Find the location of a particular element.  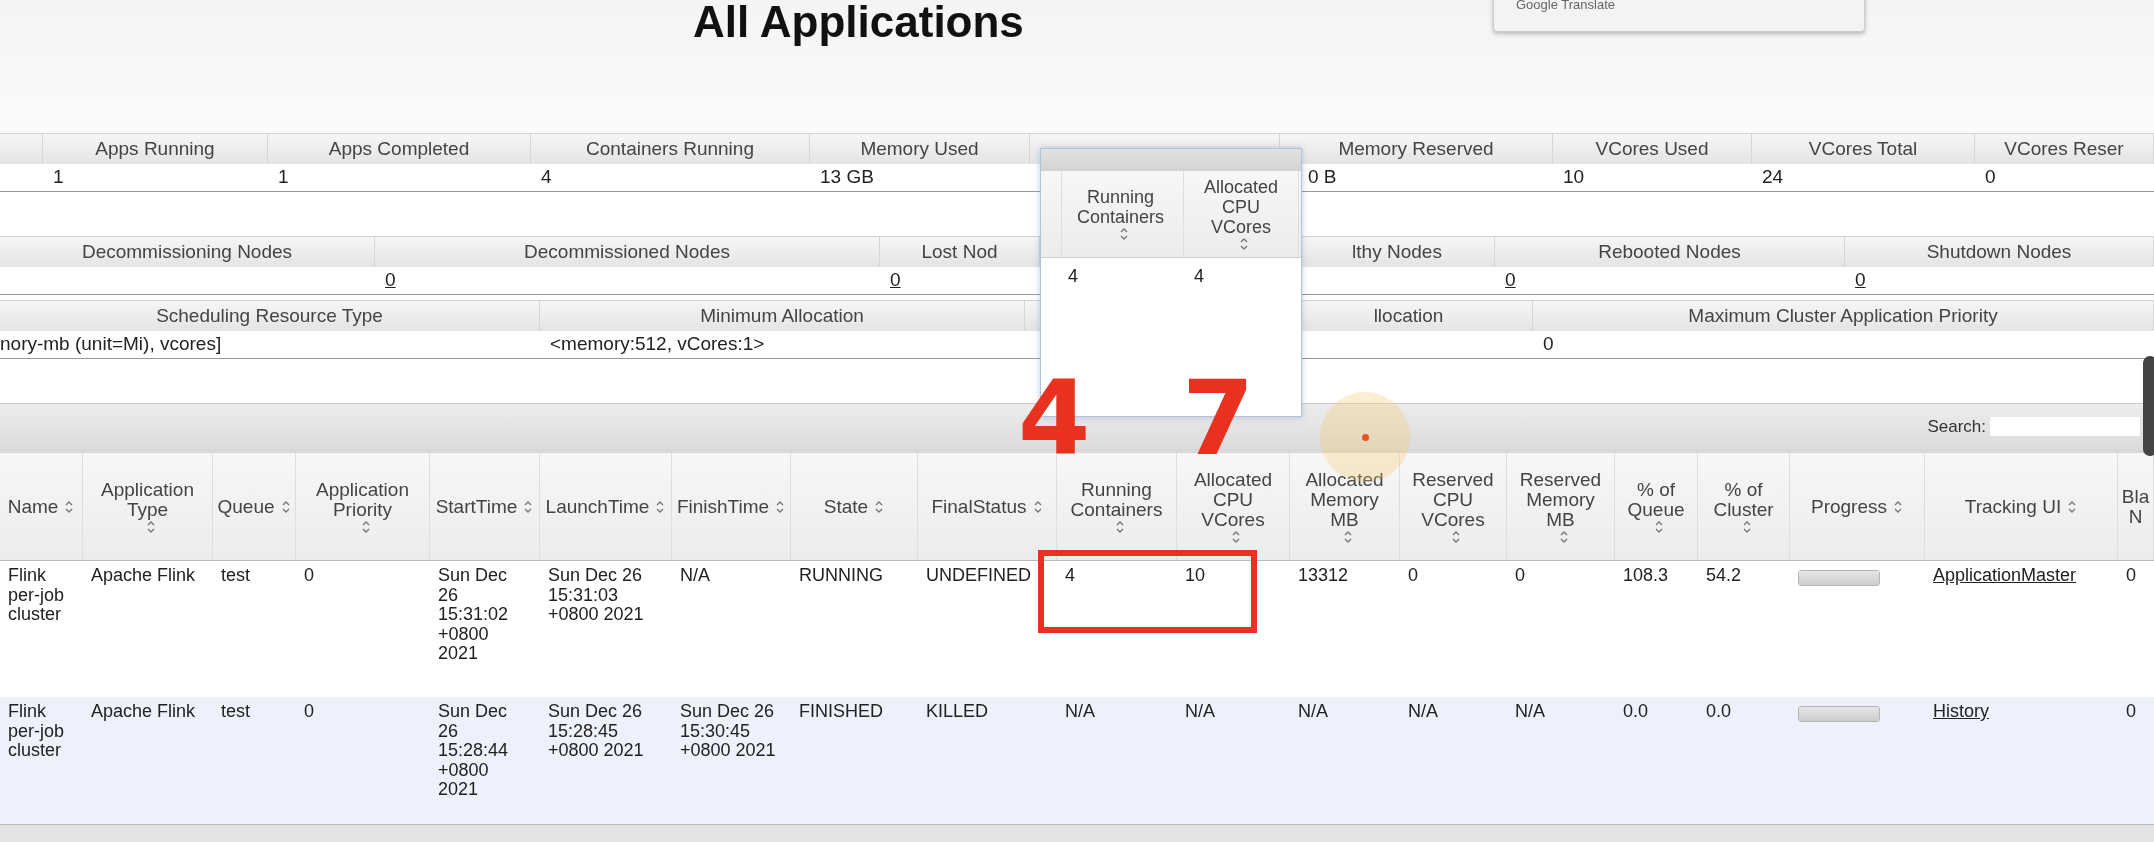

metric-header: Decommissioning Nodes is located at coordinates (187, 252).